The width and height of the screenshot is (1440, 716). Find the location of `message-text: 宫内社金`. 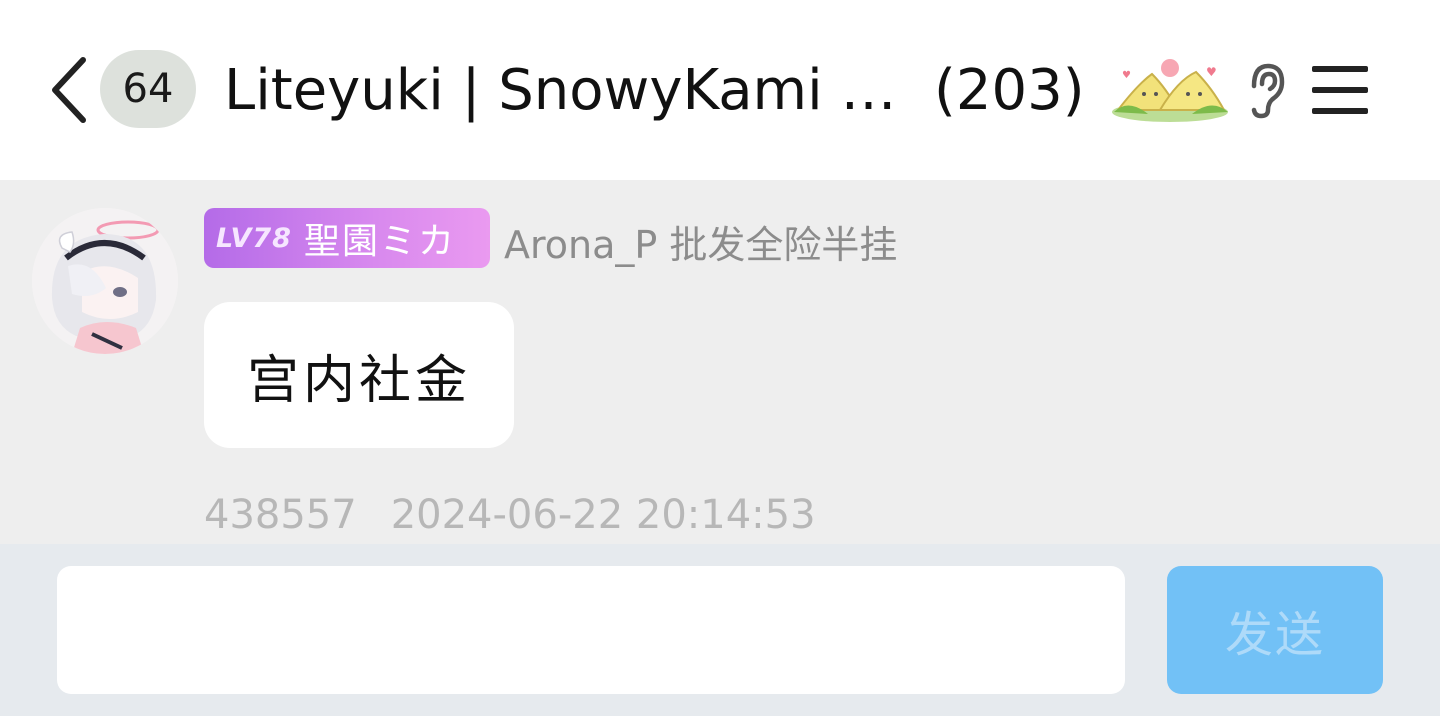

message-text: 宫内社金 is located at coordinates (358, 380).